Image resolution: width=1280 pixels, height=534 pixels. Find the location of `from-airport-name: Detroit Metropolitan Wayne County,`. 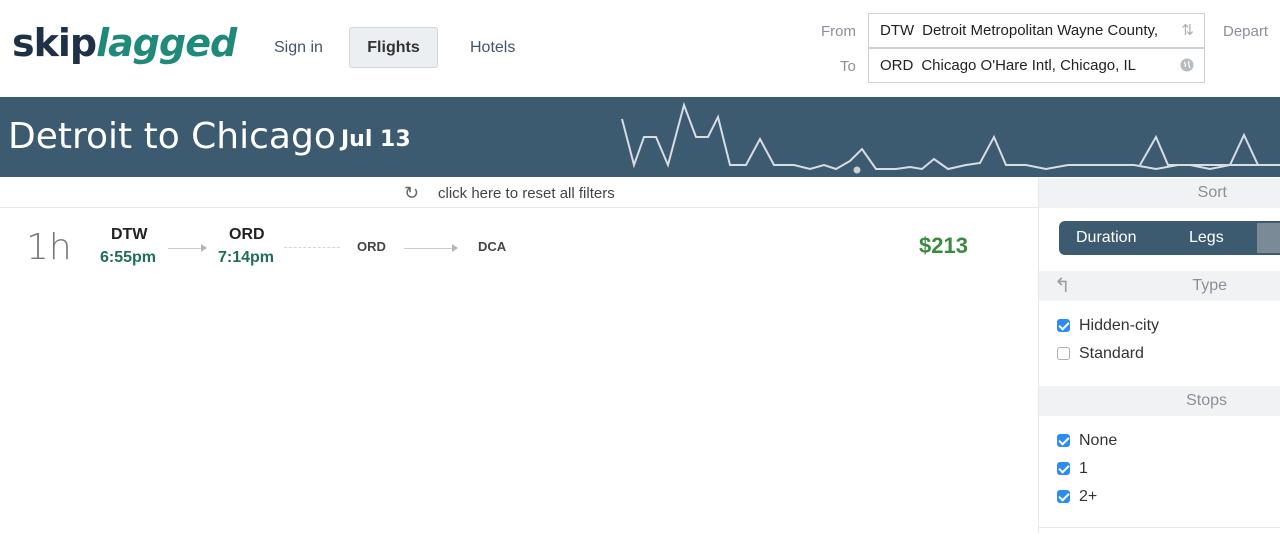

from-airport-name: Detroit Metropolitan Wayne County, is located at coordinates (1040, 30).